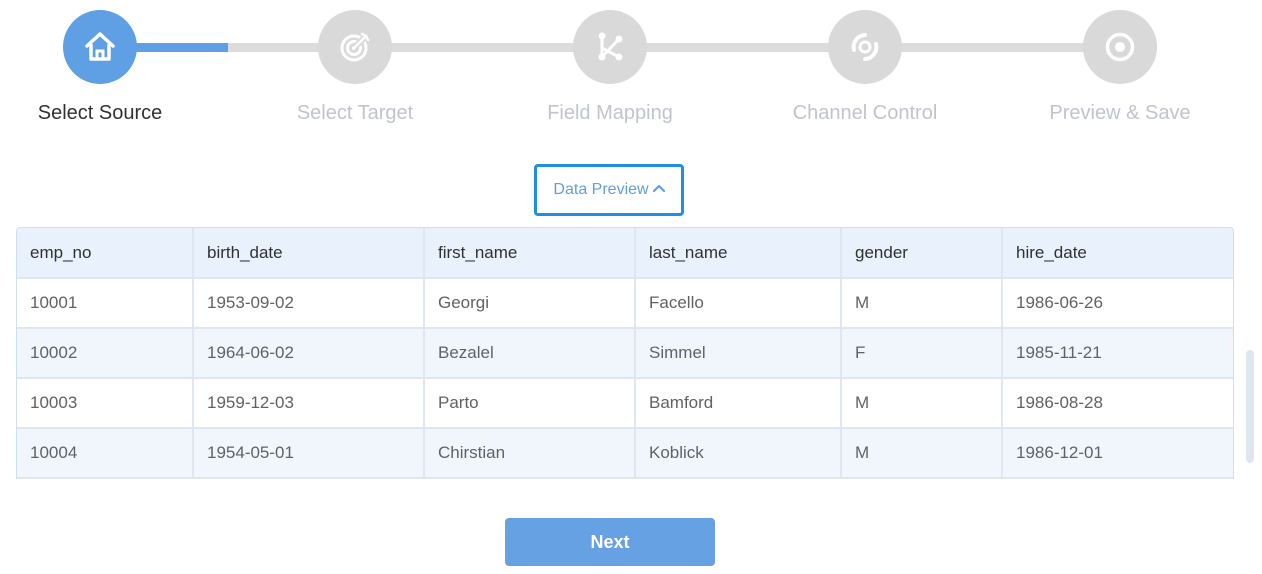  I want to click on step-2-circle, so click(355, 47).